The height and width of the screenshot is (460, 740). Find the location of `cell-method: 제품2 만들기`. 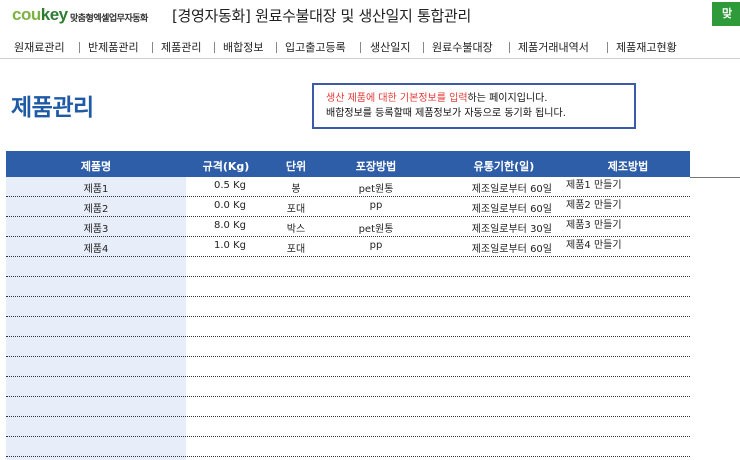

cell-method: 제품2 만들기 is located at coordinates (626, 203).